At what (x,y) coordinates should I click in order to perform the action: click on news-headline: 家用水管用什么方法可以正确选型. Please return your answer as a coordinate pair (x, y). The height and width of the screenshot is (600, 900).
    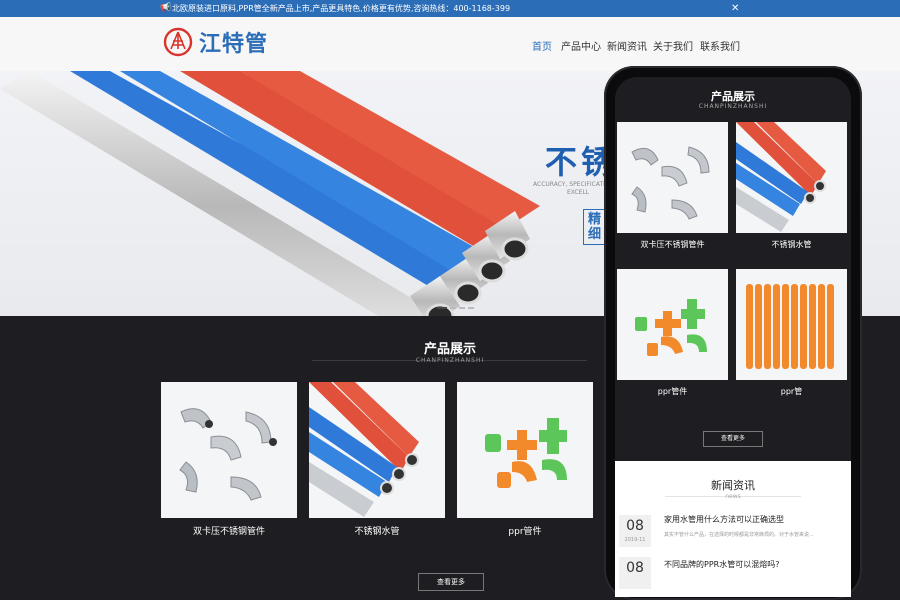
    Looking at the image, I should click on (724, 519).